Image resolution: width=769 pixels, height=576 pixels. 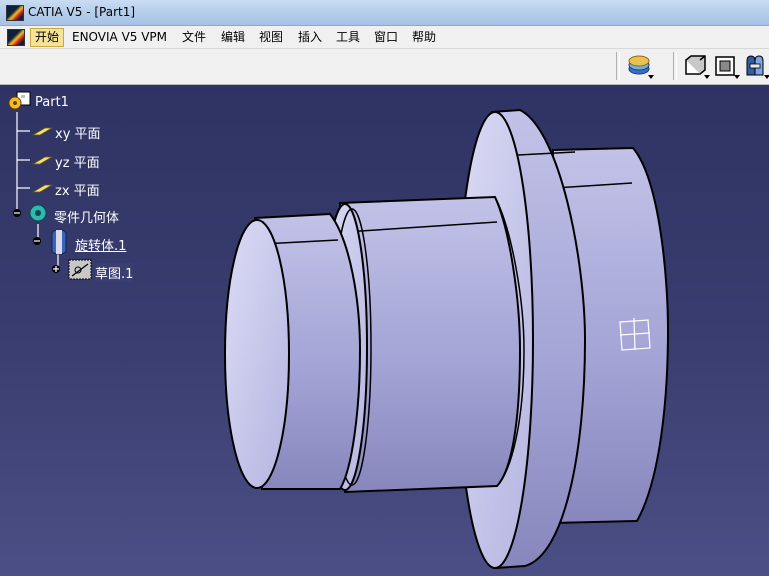 What do you see at coordinates (16, 37) in the screenshot?
I see `document-menu-icon` at bounding box center [16, 37].